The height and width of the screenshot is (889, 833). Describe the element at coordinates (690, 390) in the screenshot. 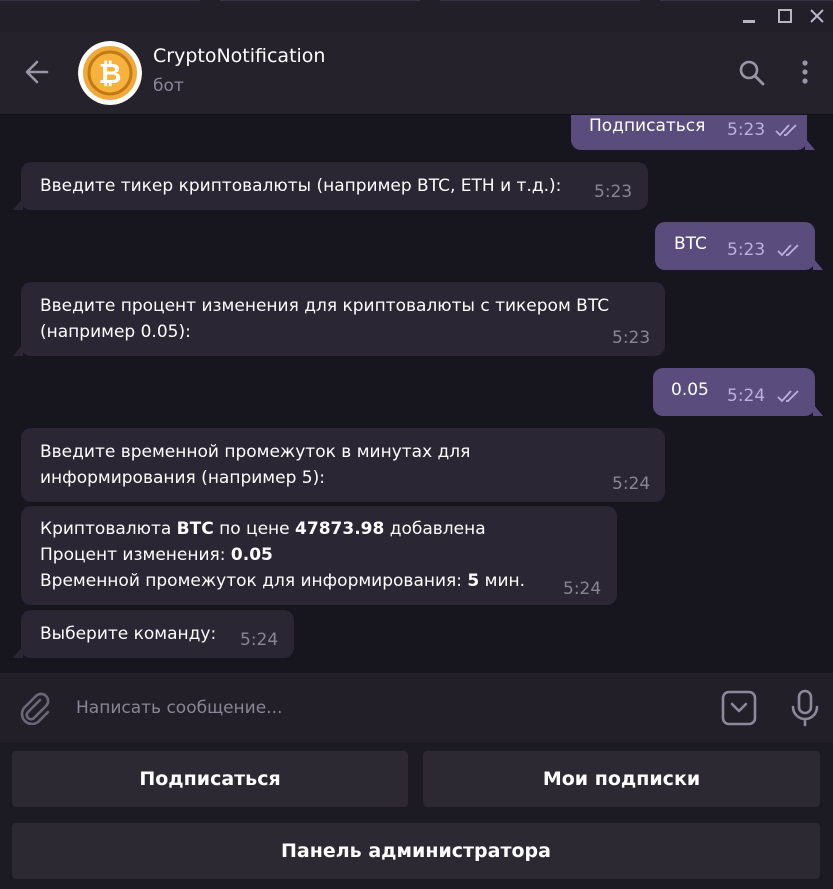

I see `message-text: 0.05` at that location.